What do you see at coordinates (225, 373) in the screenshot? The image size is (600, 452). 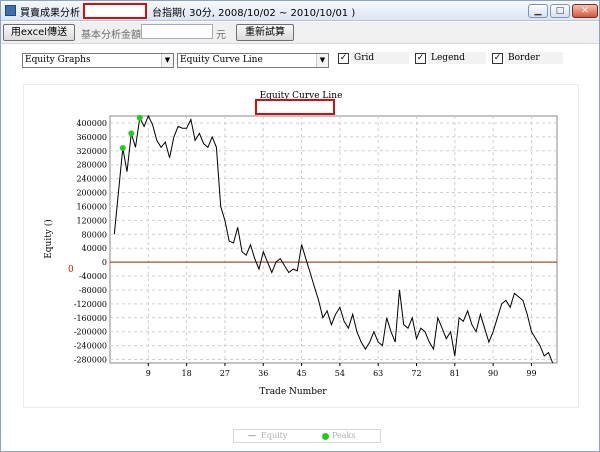 I see `x-tick-label: 27` at bounding box center [225, 373].